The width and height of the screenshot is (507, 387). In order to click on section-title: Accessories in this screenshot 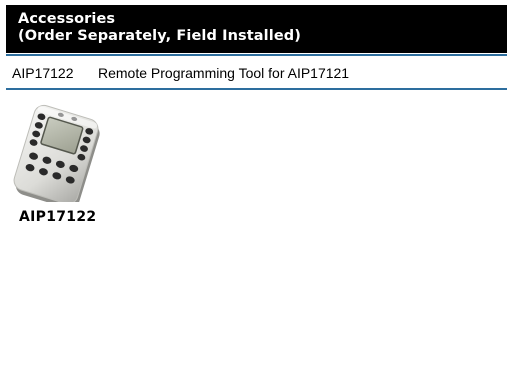, I will do `click(67, 19)`.